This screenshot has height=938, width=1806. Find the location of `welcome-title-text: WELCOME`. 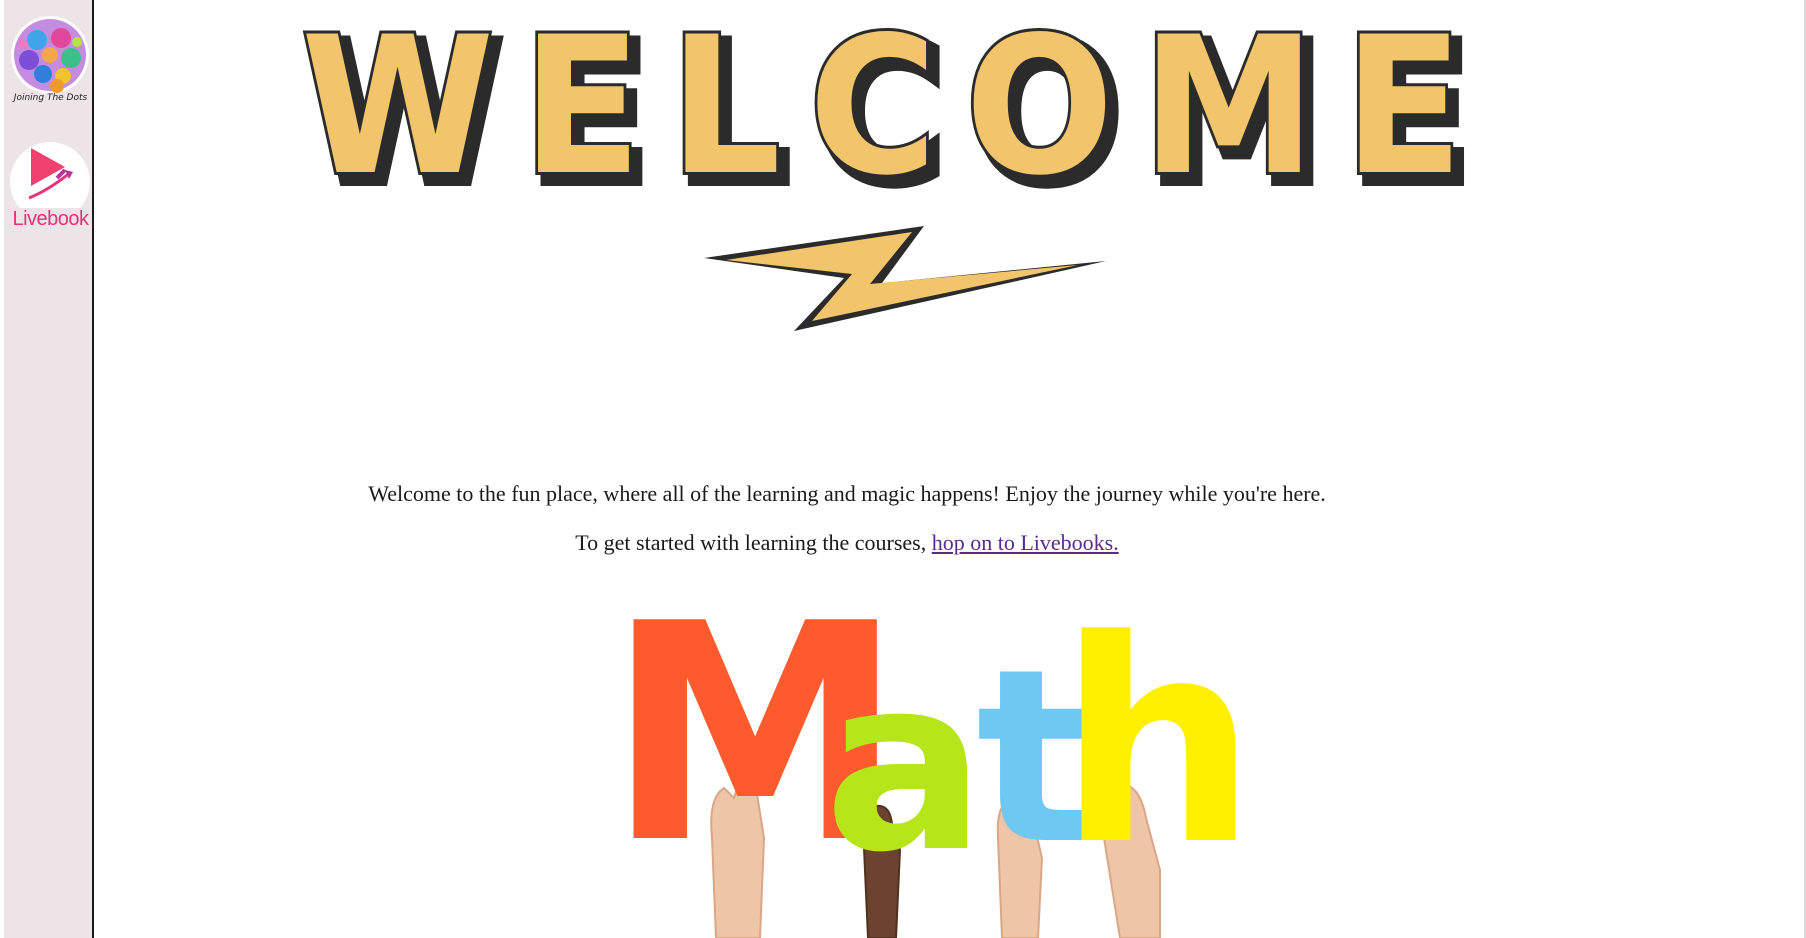

welcome-title-text: WELCOME is located at coordinates (896, 113).